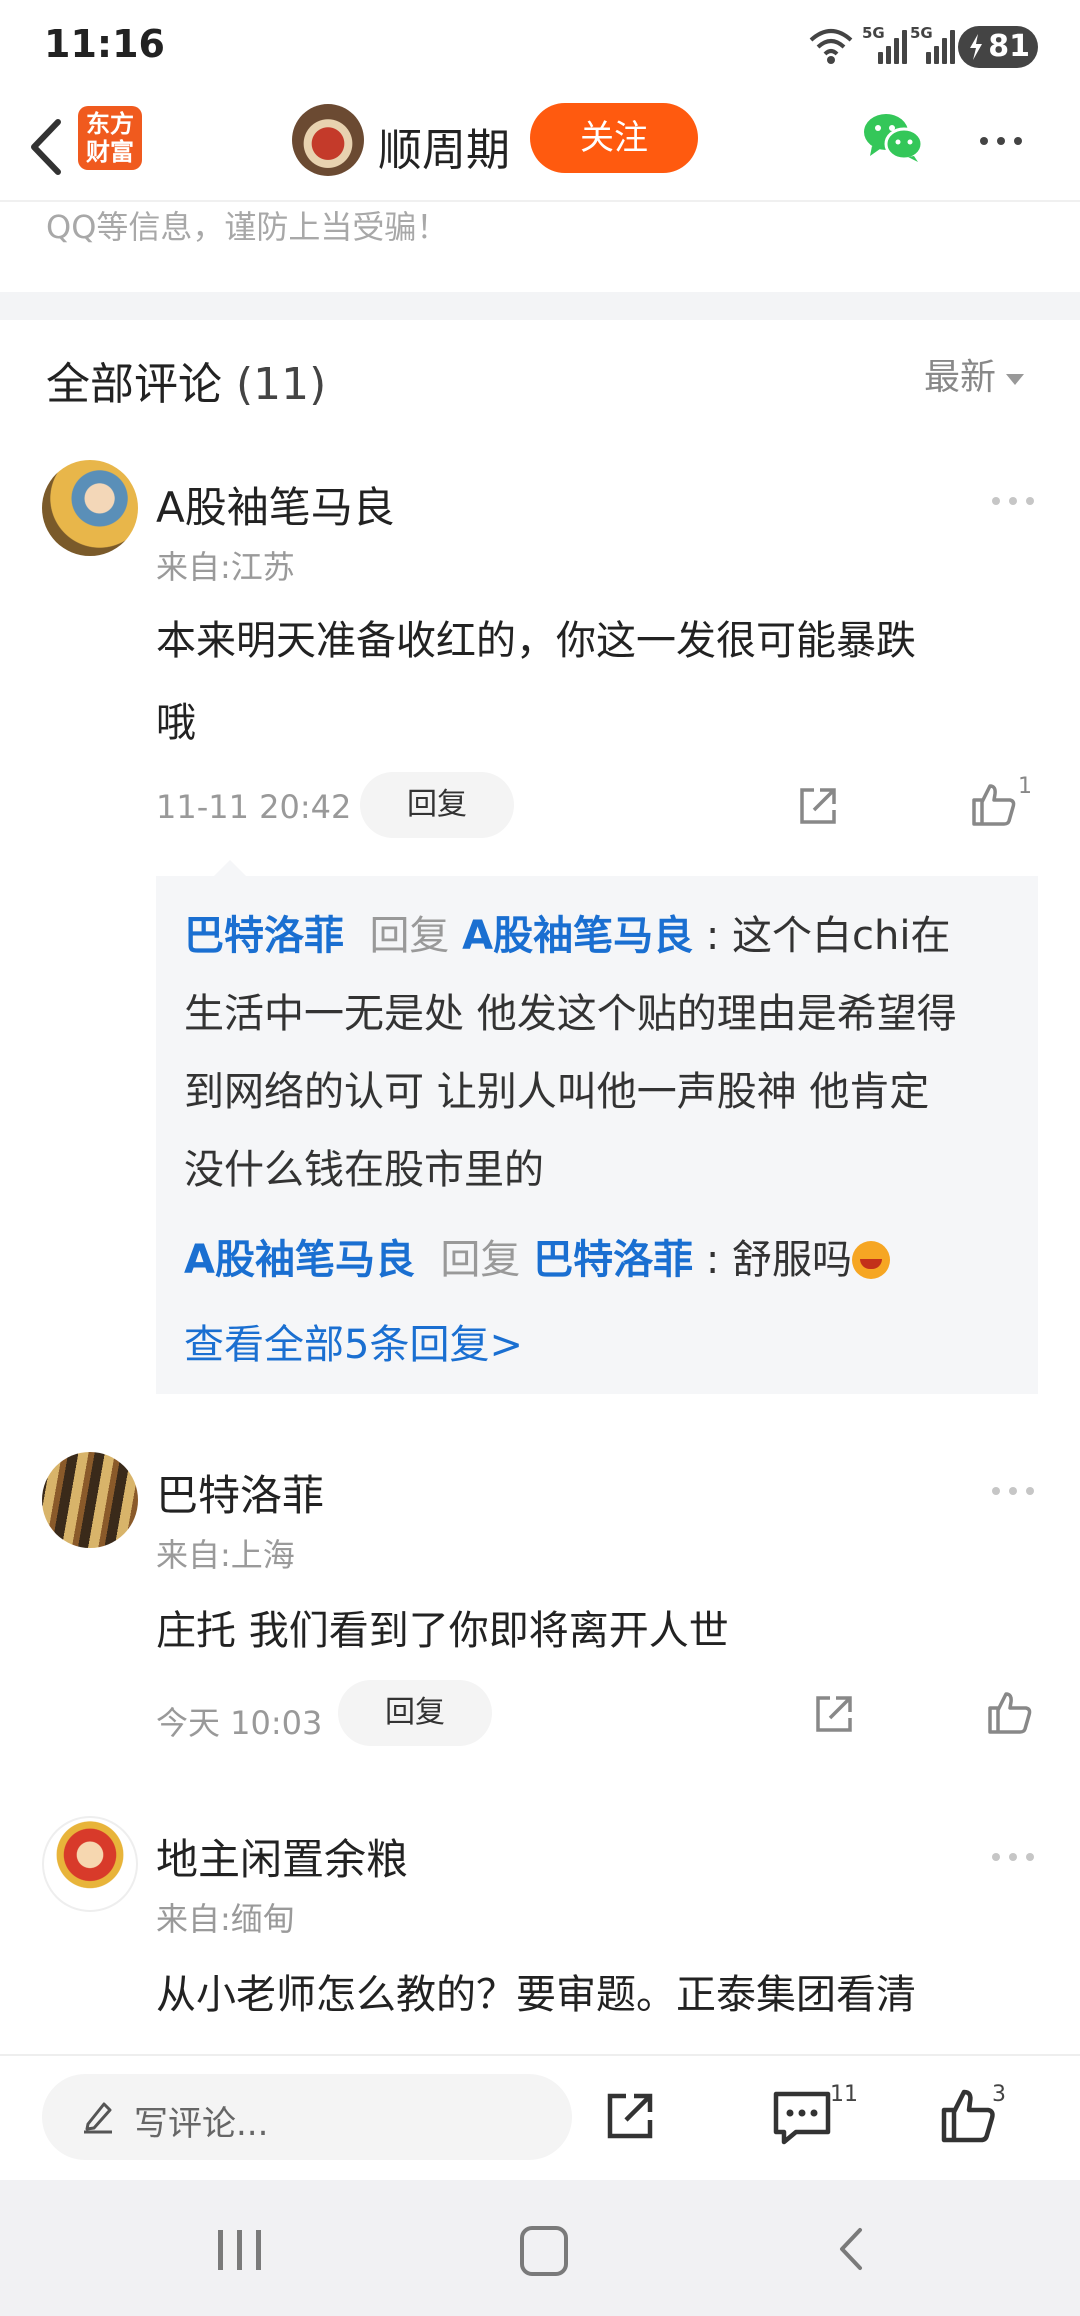 The image size is (1080, 2316). Describe the element at coordinates (442, 1631) in the screenshot. I see `comment-text: 庄托 我们看到了你即将离开人世` at that location.